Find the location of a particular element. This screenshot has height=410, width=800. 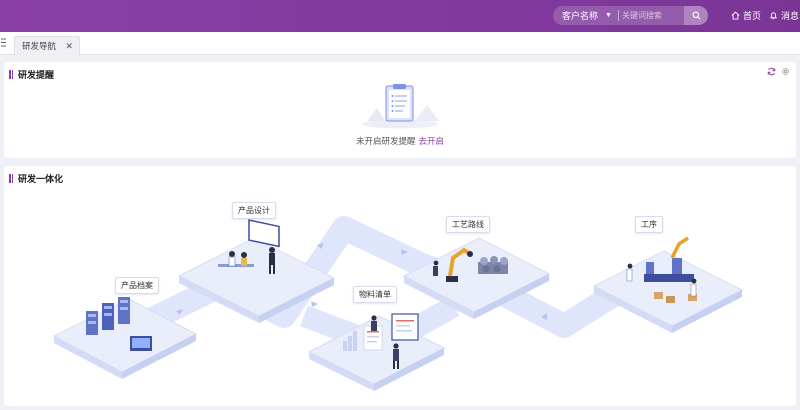

search-button is located at coordinates (696, 15).